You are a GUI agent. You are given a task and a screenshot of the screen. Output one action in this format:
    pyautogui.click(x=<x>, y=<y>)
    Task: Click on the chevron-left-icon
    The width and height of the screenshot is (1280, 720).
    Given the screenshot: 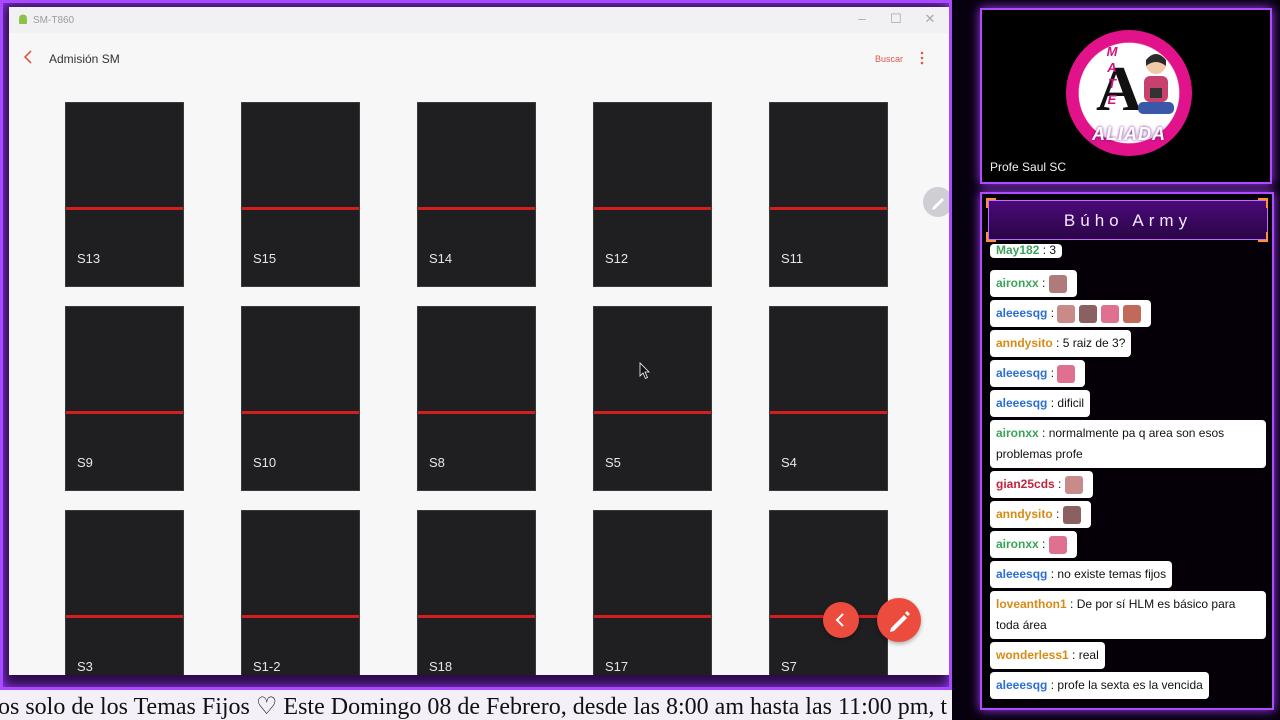 What is the action you would take?
    pyautogui.click(x=839, y=620)
    